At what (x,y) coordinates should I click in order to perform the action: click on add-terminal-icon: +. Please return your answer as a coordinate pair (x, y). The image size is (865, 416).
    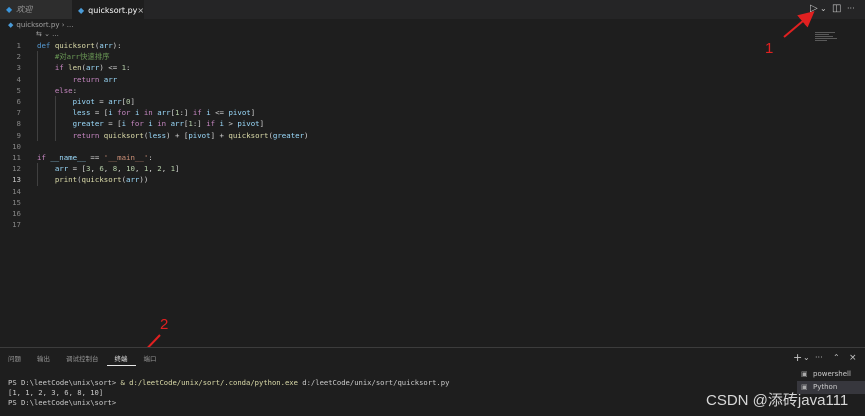
    Looking at the image, I should click on (797, 357).